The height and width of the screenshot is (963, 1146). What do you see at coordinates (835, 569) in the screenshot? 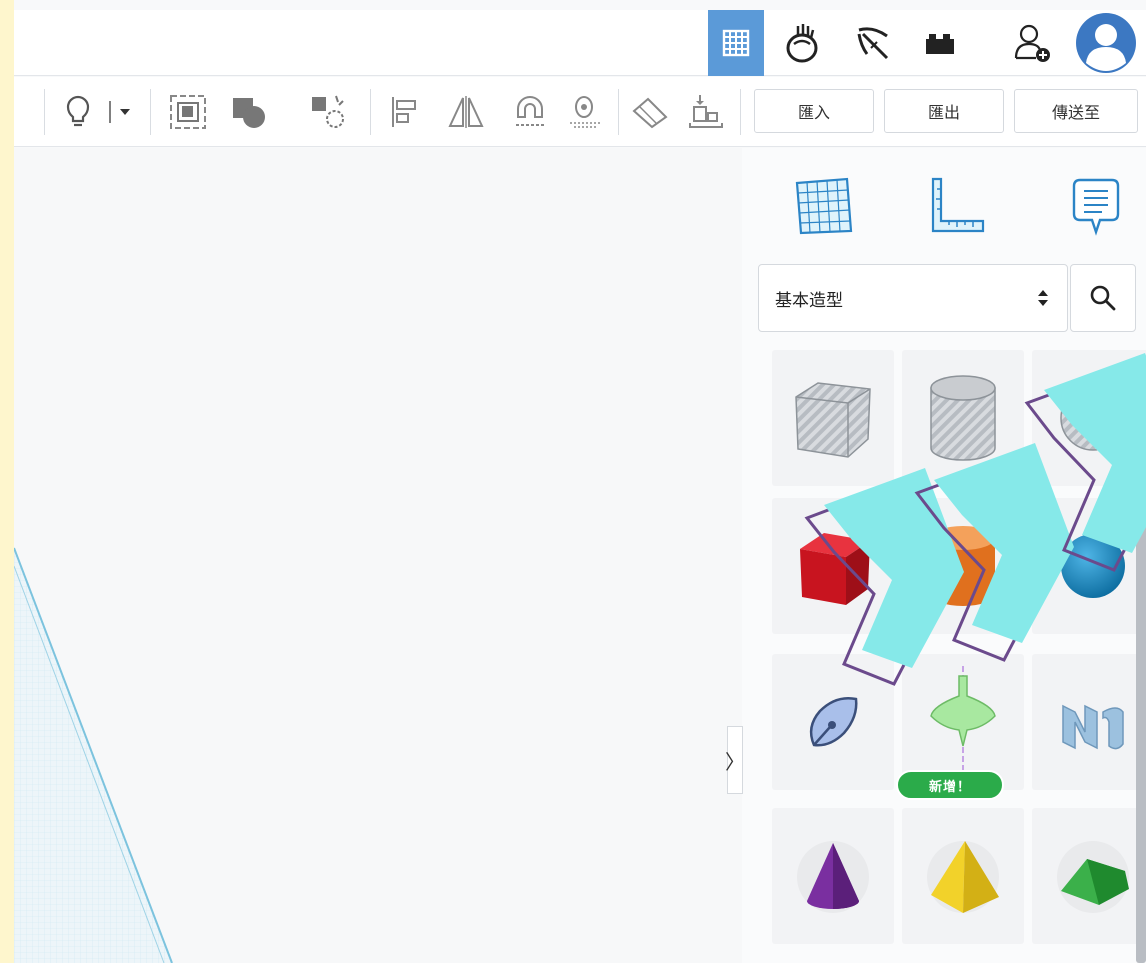
I see `box-icon` at bounding box center [835, 569].